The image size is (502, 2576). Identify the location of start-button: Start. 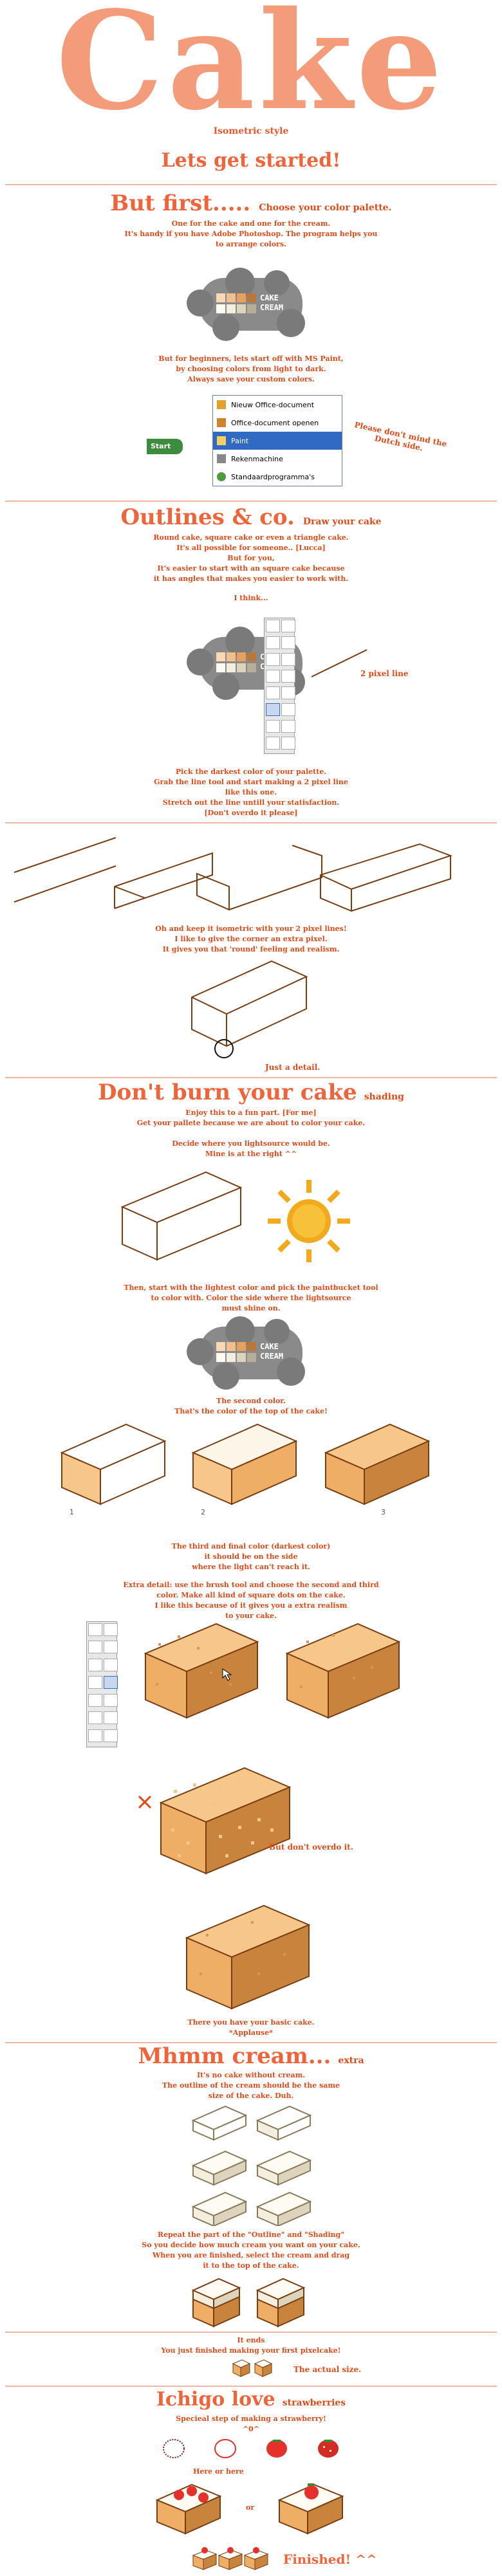
(165, 446).